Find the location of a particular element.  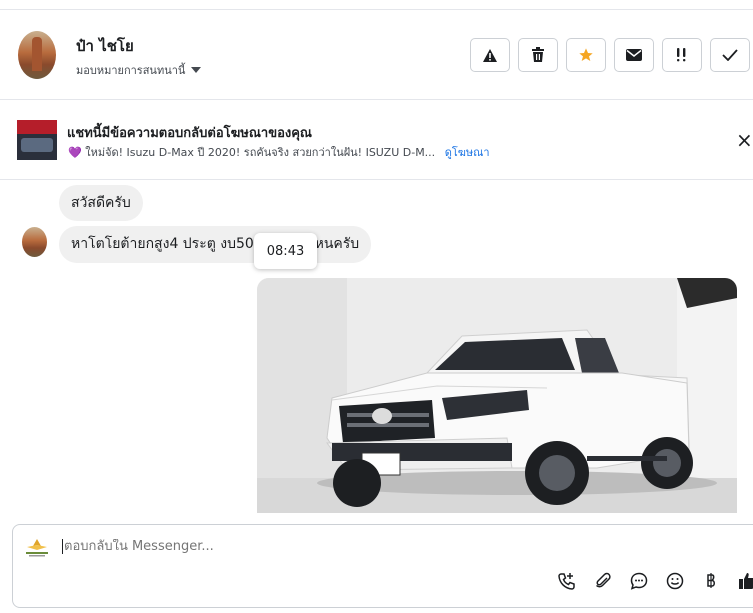

contact-name: ป๋า ไชโย is located at coordinates (105, 46).